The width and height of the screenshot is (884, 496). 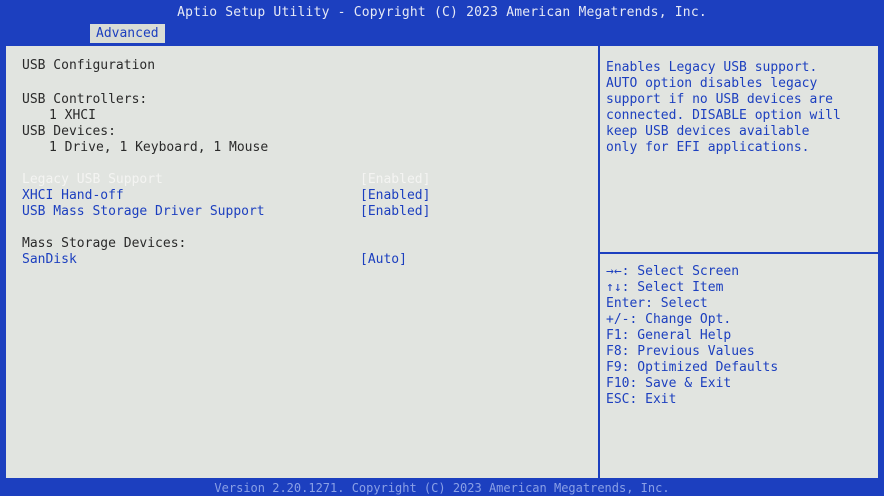 What do you see at coordinates (599, 262) in the screenshot?
I see `vertical-divider` at bounding box center [599, 262].